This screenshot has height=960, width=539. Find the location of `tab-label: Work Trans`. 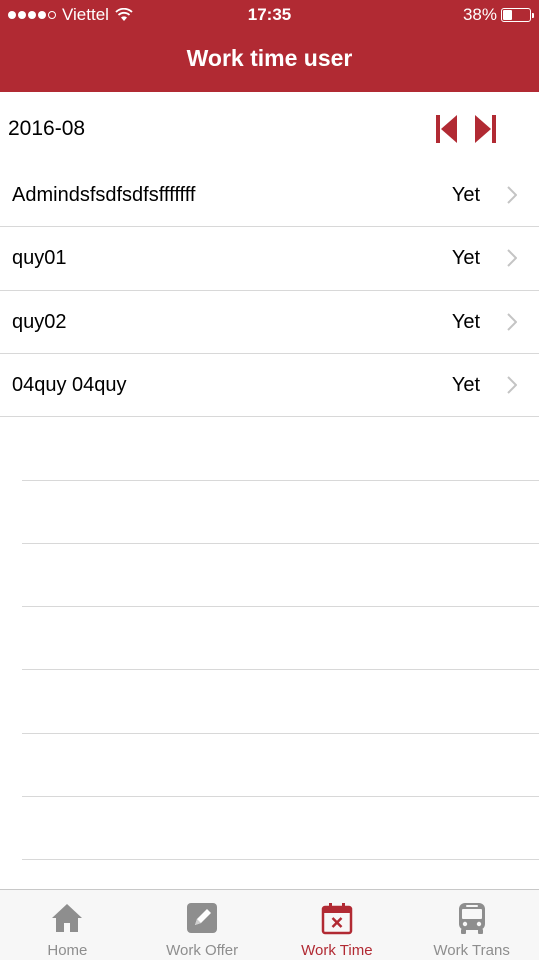

tab-label: Work Trans is located at coordinates (471, 950).